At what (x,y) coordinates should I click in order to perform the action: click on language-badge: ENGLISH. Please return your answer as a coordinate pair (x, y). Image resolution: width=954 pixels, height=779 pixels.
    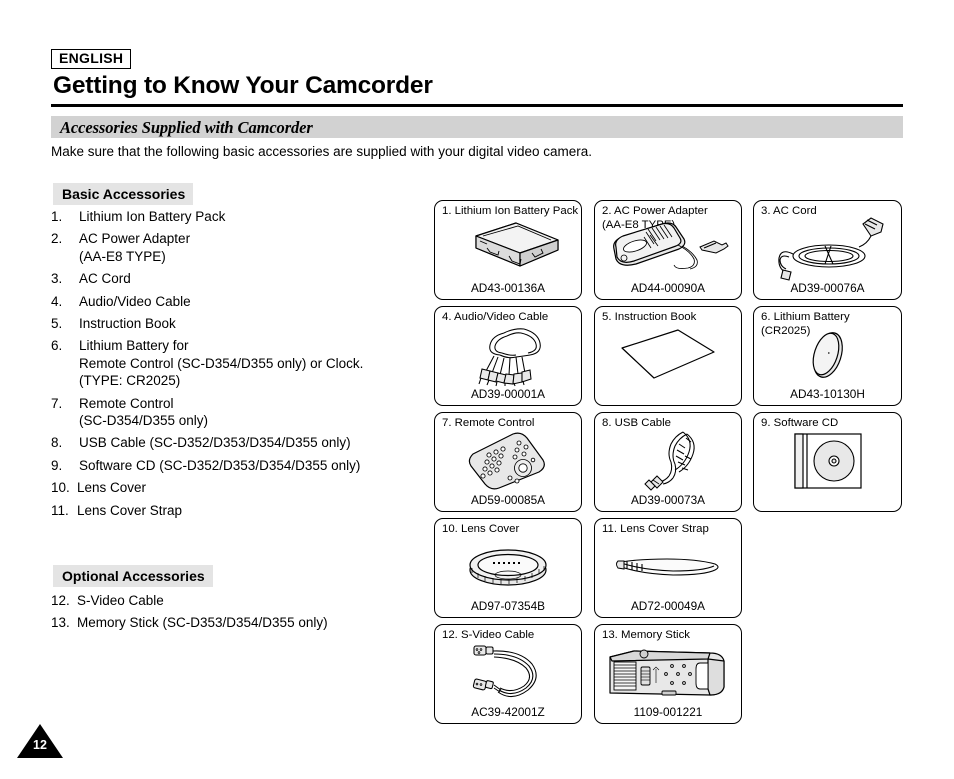
    Looking at the image, I should click on (91, 59).